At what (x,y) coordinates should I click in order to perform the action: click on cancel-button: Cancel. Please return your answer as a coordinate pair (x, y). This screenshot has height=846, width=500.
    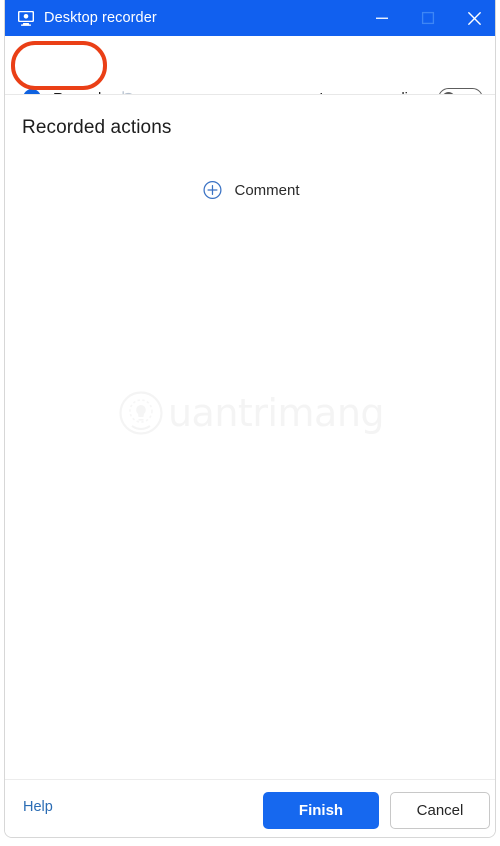
    Looking at the image, I should click on (440, 810).